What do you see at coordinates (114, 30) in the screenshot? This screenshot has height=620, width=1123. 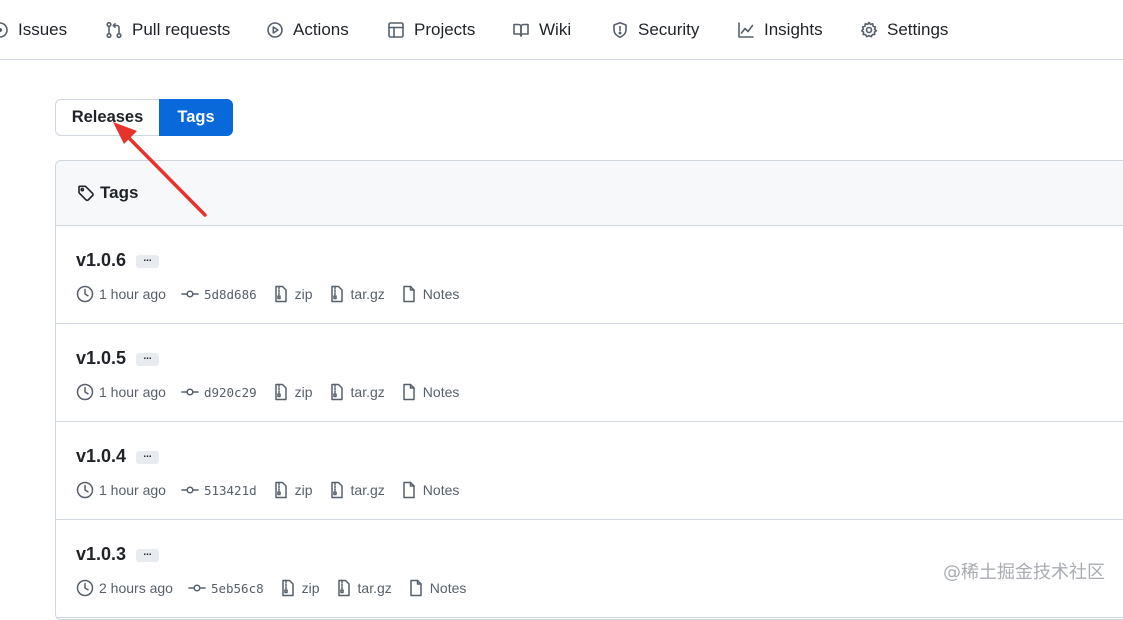 I see `pull-request-icon` at bounding box center [114, 30].